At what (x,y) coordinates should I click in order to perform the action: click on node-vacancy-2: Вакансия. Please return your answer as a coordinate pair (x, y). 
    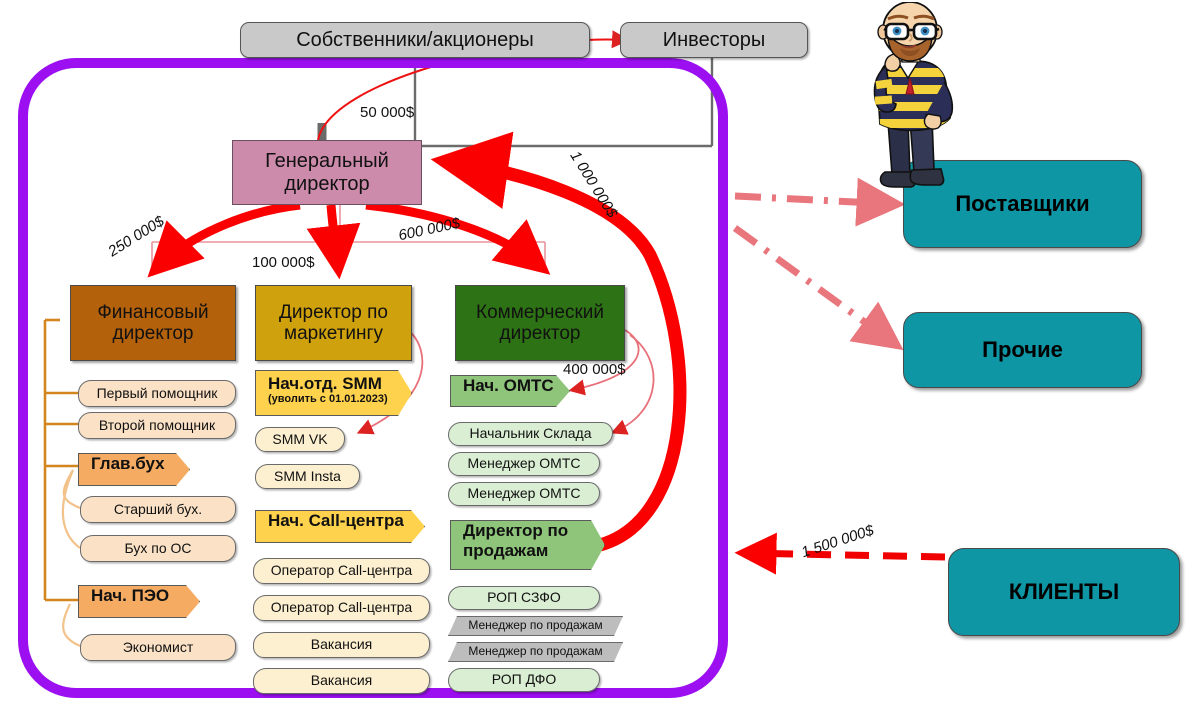
    Looking at the image, I should click on (341, 681).